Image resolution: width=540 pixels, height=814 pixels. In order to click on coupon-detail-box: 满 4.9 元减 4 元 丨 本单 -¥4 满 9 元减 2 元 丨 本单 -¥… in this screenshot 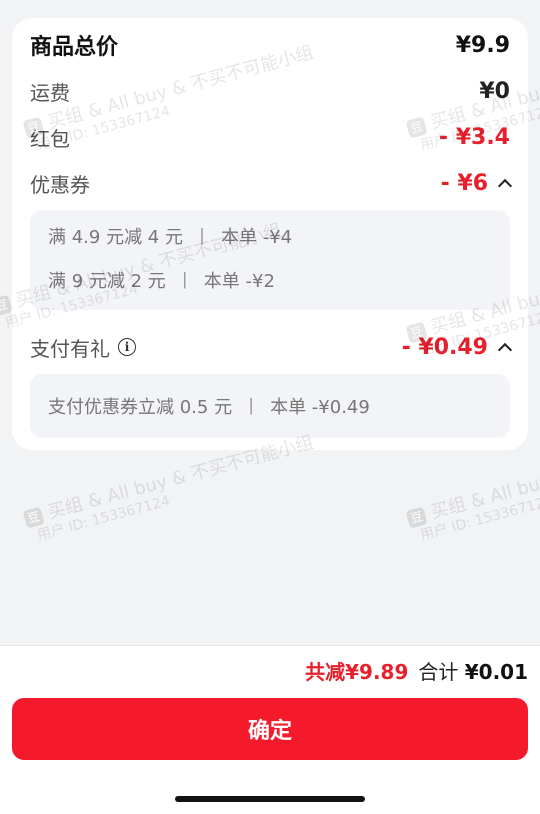, I will do `click(270, 260)`.